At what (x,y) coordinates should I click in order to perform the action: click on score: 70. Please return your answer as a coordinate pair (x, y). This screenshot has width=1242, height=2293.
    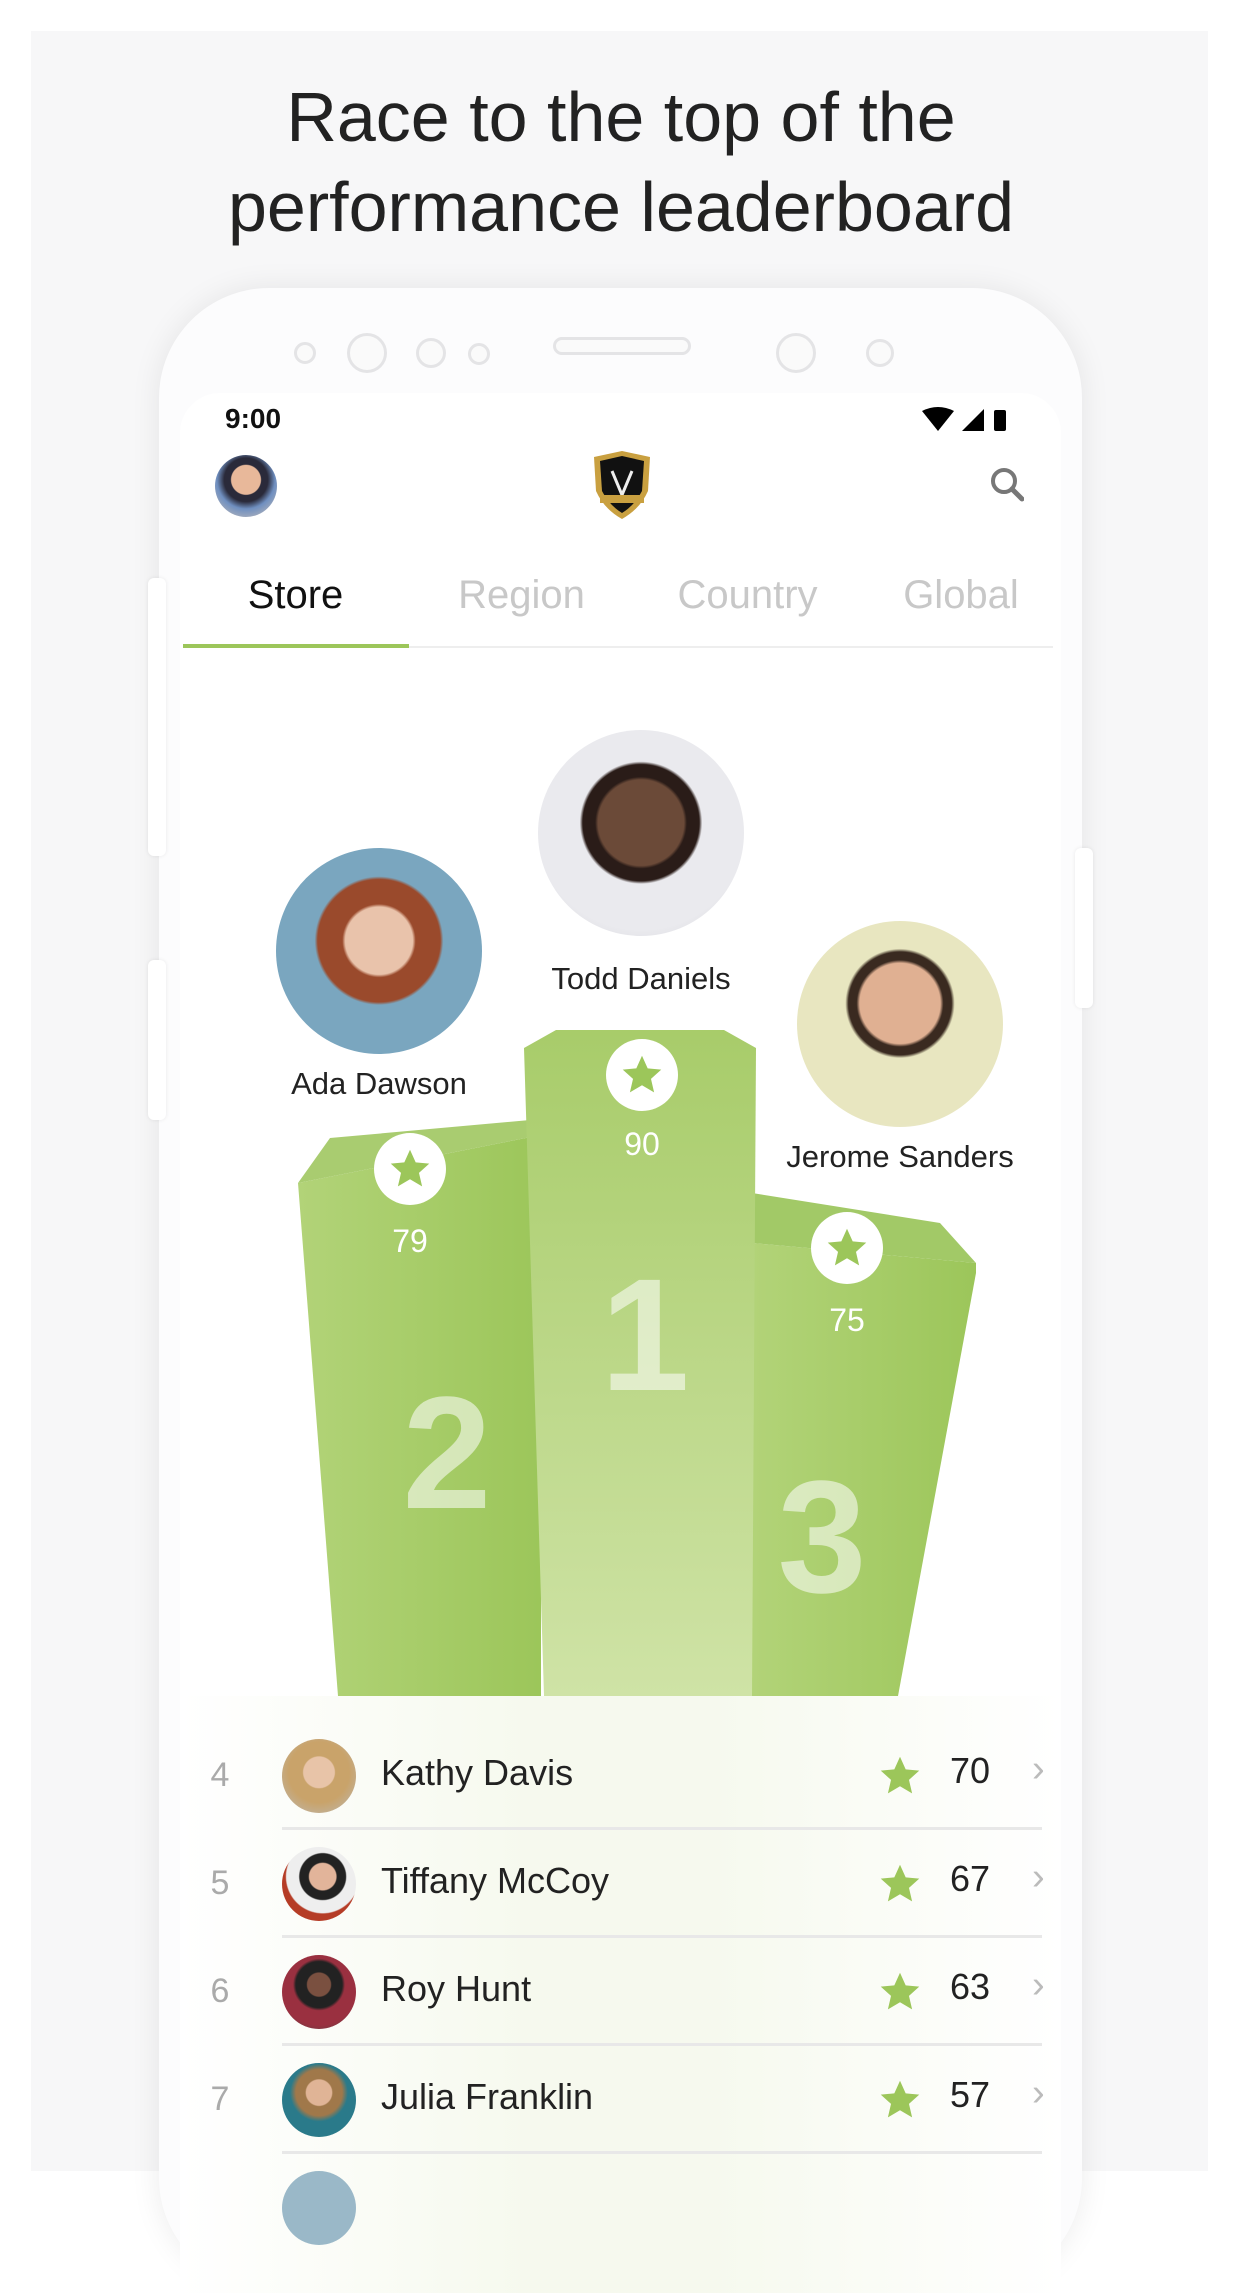
    Looking at the image, I should click on (970, 1770).